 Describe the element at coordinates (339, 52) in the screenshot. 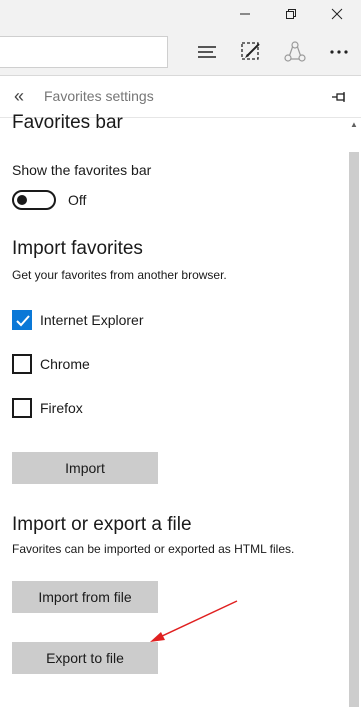

I see `more-icon` at that location.